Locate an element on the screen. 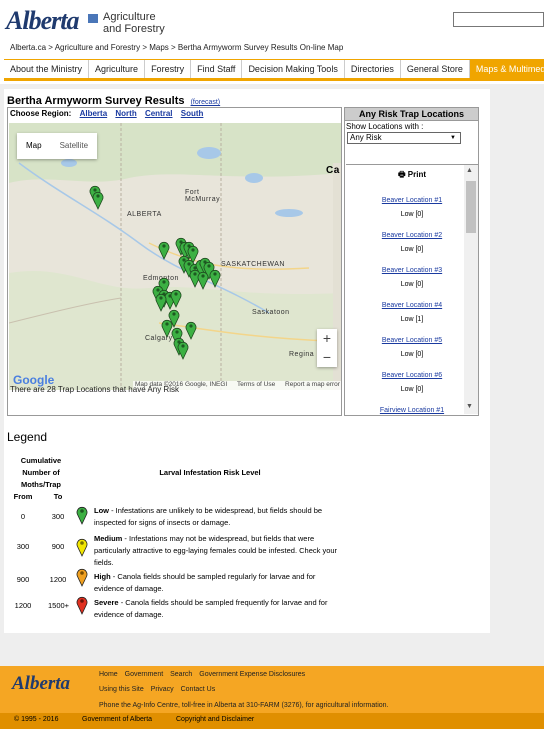 Image resolution: width=544 pixels, height=729 pixels. breadcrumb-item: Agriculture and Forestry is located at coordinates (97, 47).